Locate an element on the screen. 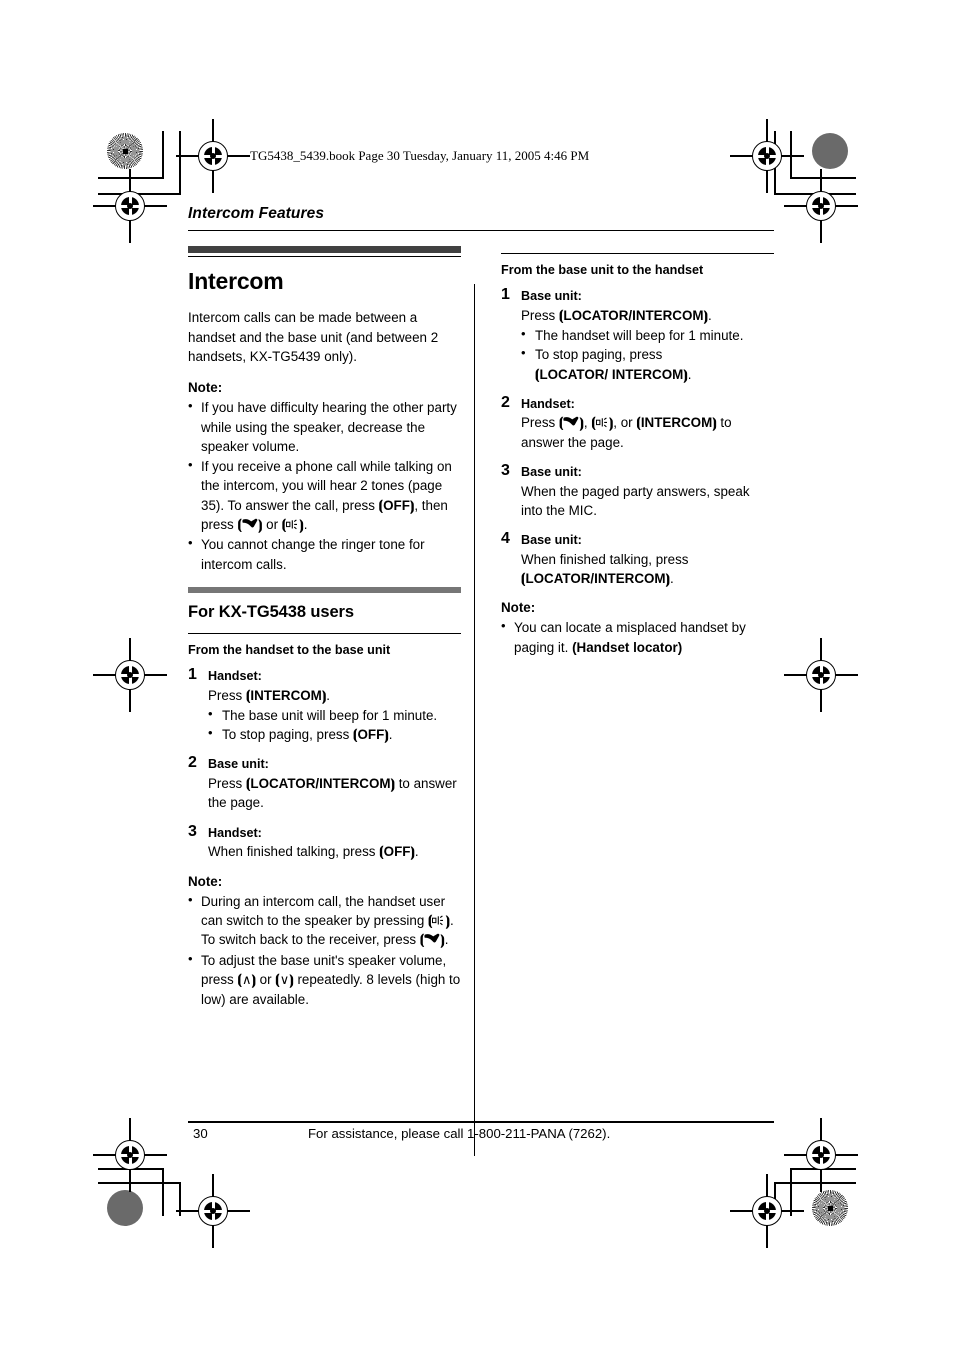 Image resolution: width=954 pixels, height=1351 pixels. halftone-target-tl is located at coordinates (125, 151).